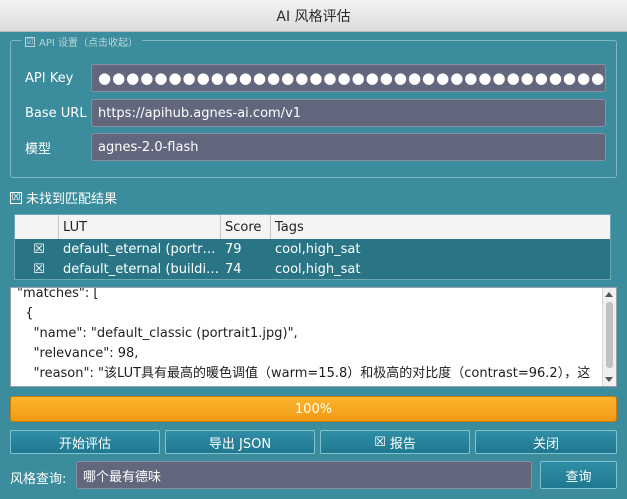 The height and width of the screenshot is (499, 627). What do you see at coordinates (200, 113) in the screenshot?
I see `base-url-value: https://apihub.agnes-ai.com/v1` at bounding box center [200, 113].